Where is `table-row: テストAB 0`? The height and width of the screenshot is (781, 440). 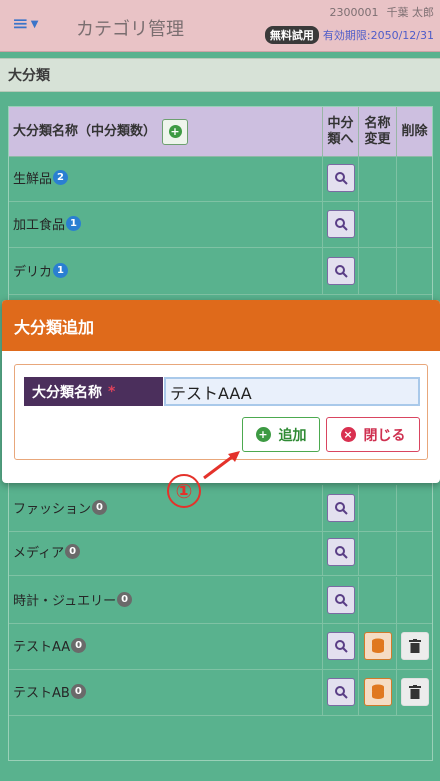 table-row: テストAB 0 is located at coordinates (220, 692).